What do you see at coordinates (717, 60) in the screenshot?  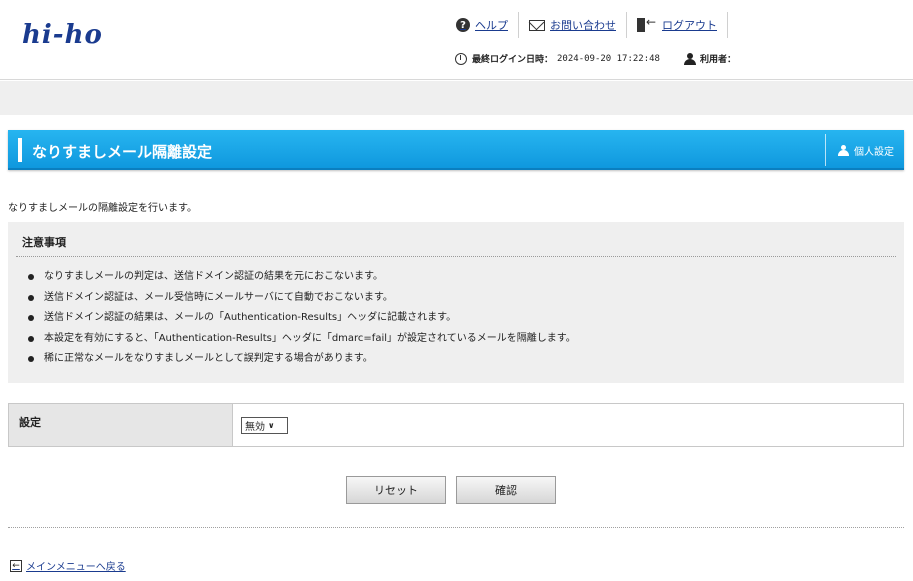 I see `user-label: 利用者：` at bounding box center [717, 60].